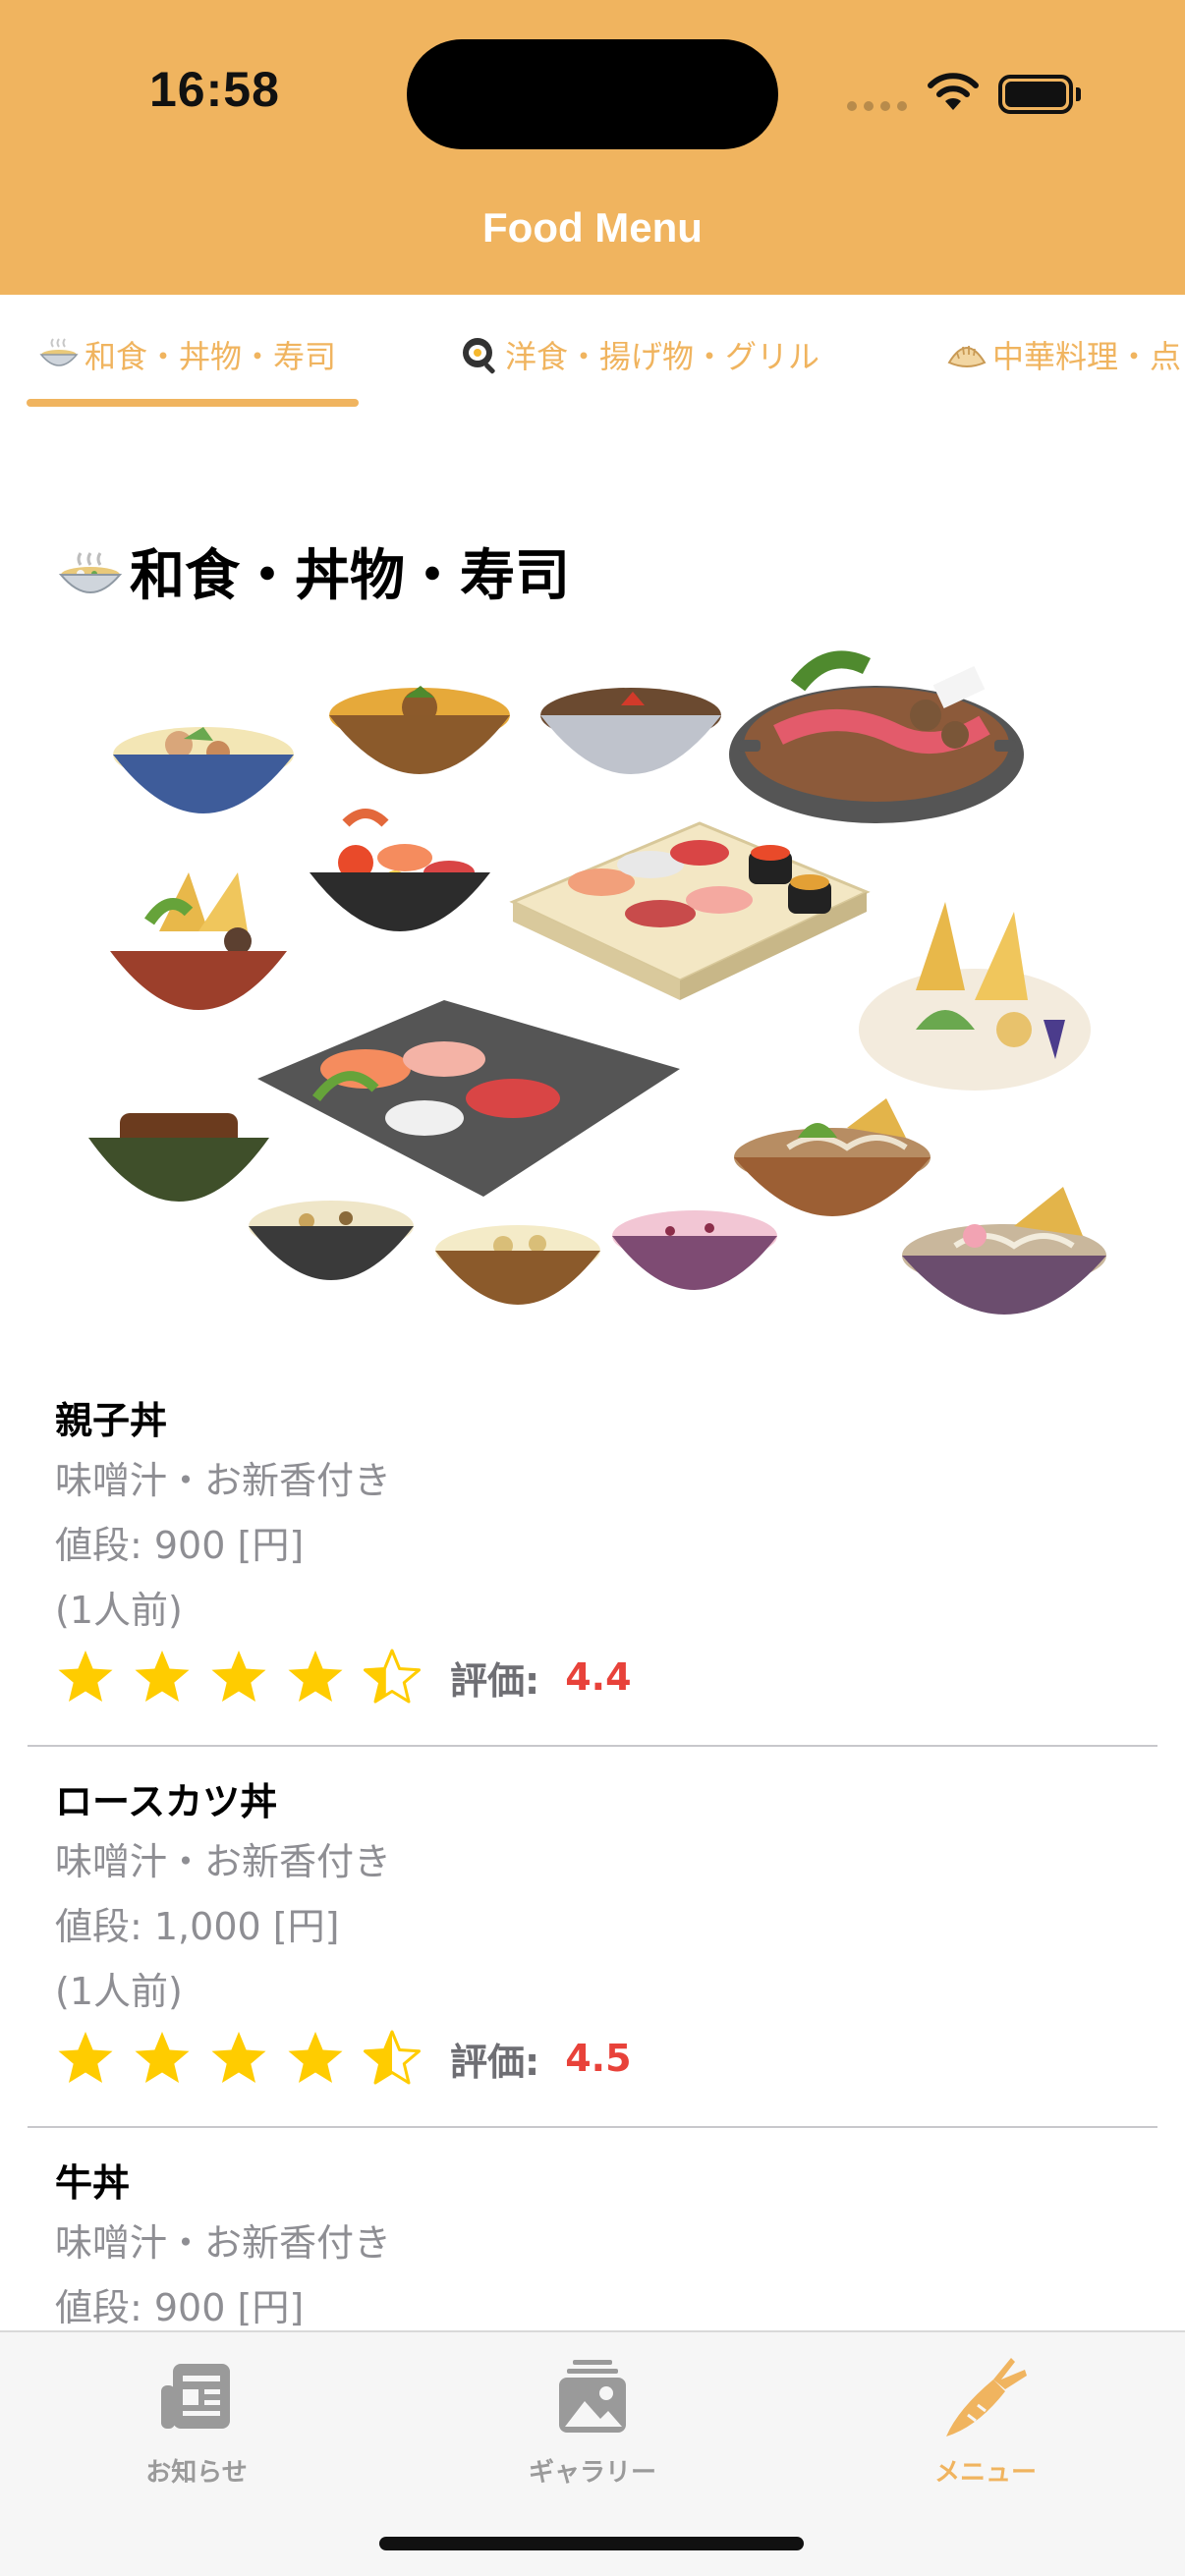  I want to click on wifi-icon, so click(954, 91).